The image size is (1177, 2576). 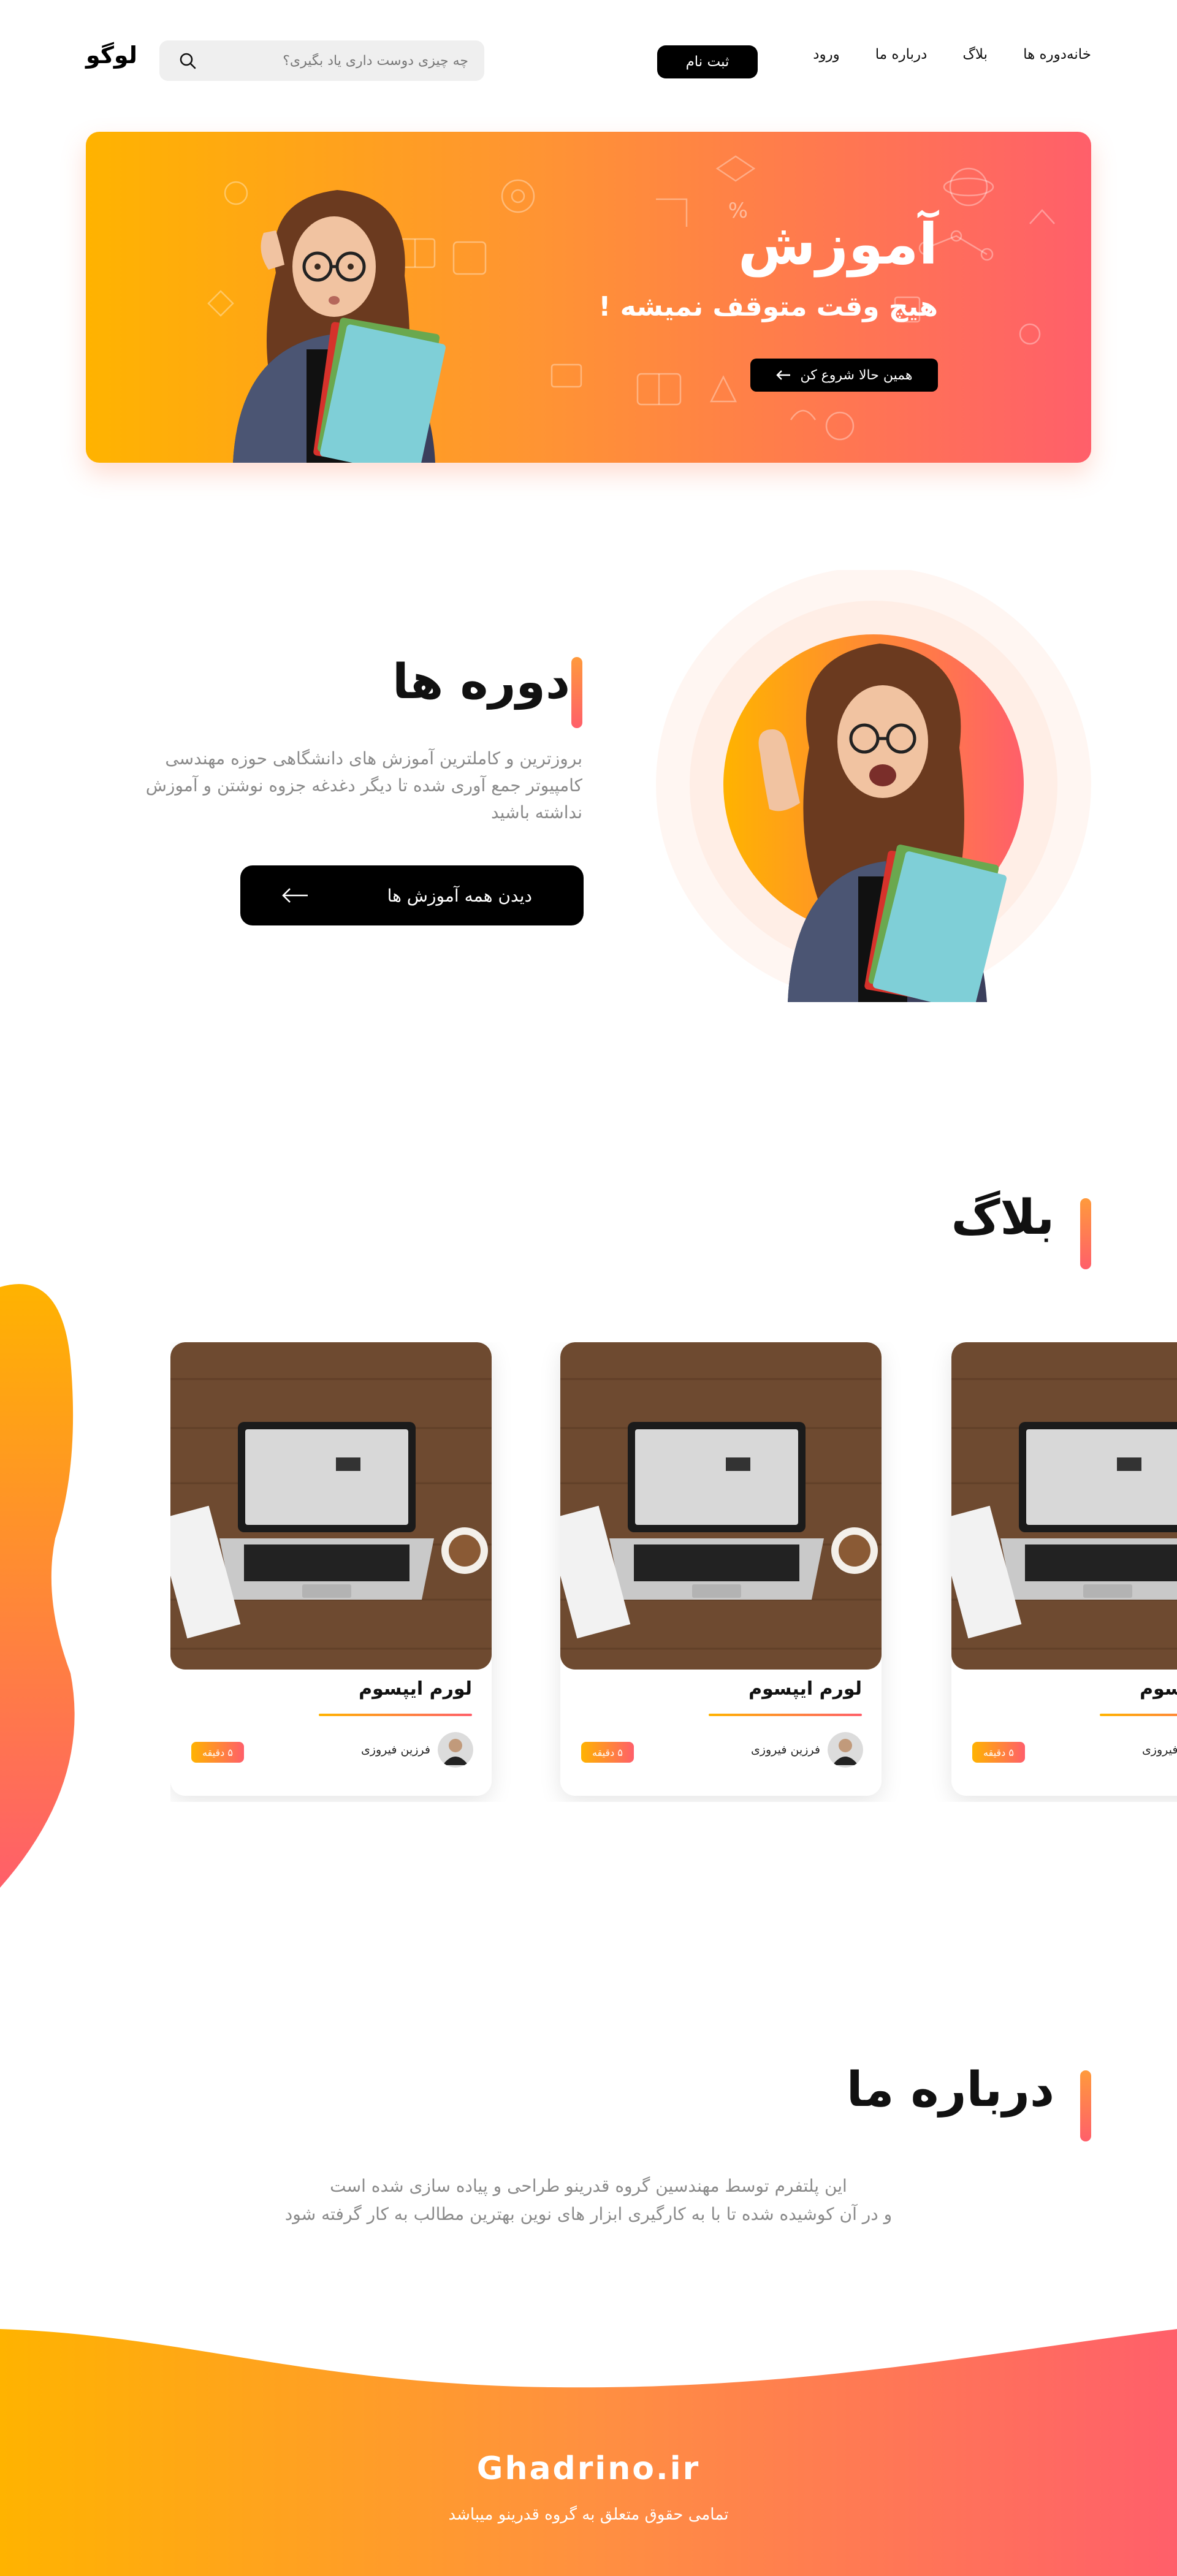 I want to click on about-accent-bar, so click(x=1085, y=2105).